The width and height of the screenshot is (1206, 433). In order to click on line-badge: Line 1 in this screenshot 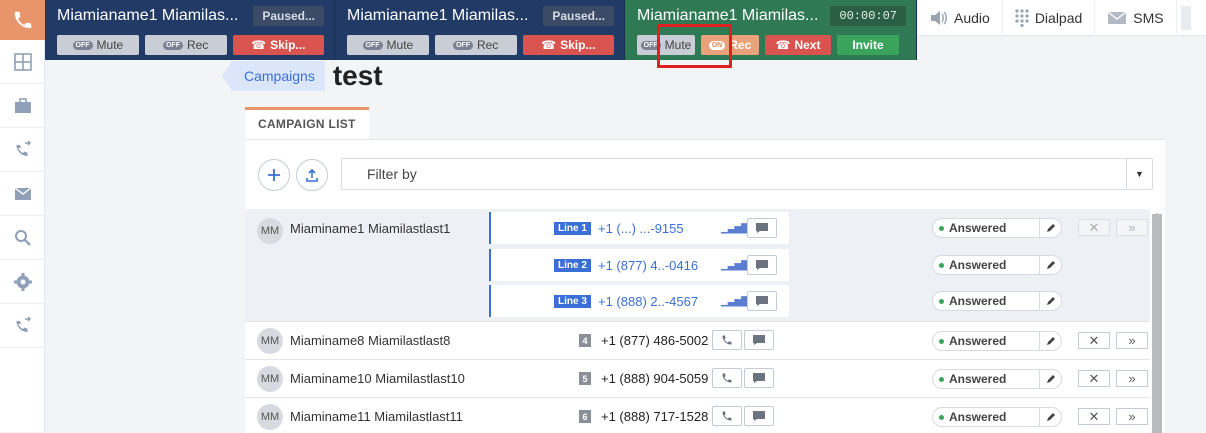, I will do `click(572, 228)`.